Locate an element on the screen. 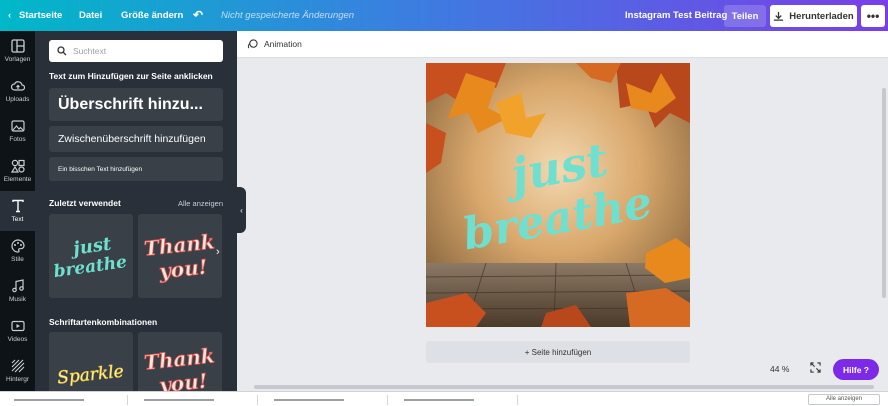 This screenshot has width=888, height=406. add-text-heading: Text zum Hinzufügen zur Seite anklicken is located at coordinates (131, 76).